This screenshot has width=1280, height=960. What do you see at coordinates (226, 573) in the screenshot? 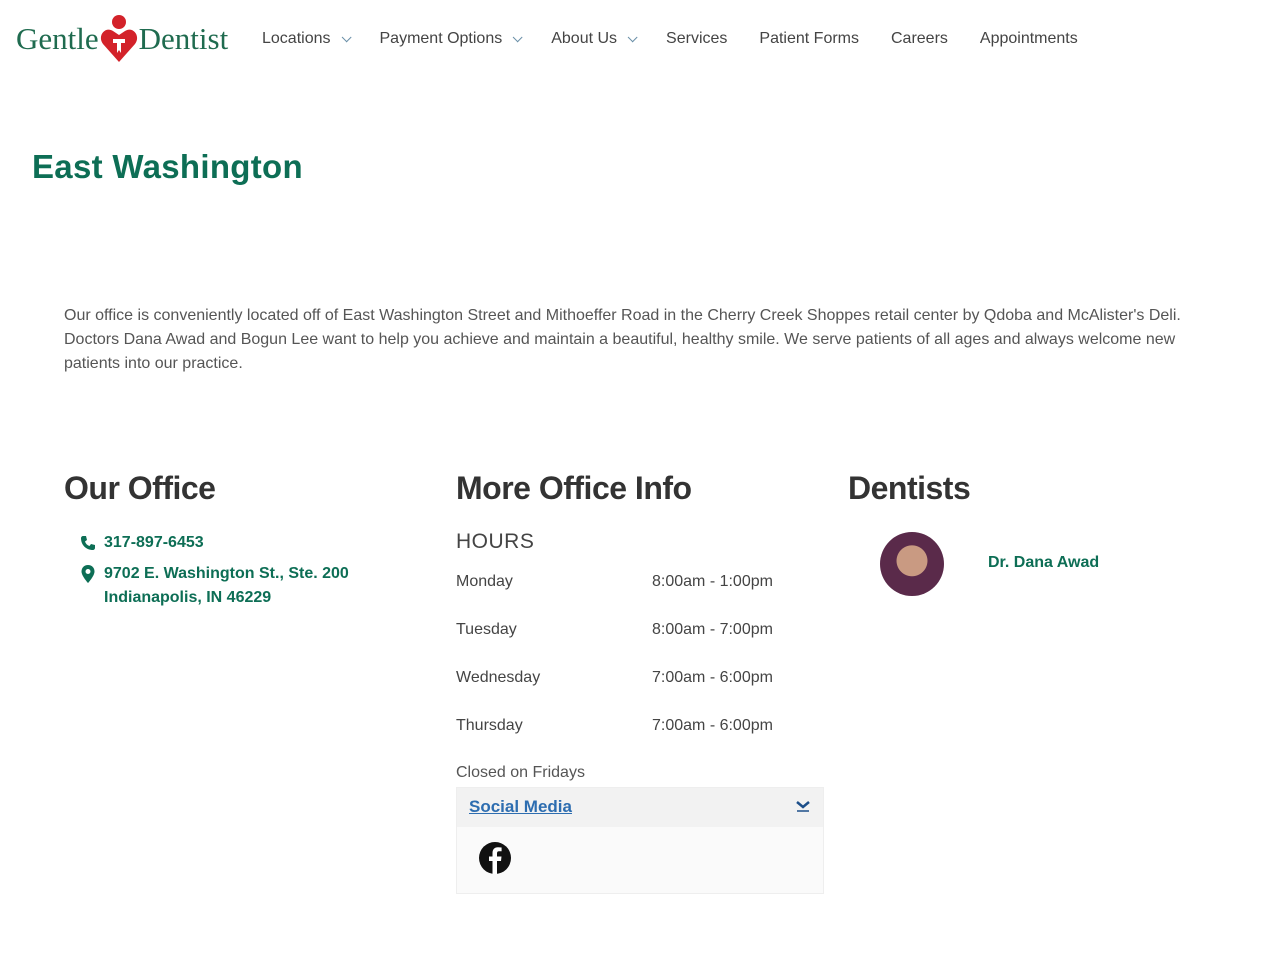
I see `address-line-1: 9702 E. Washington St., Ste. 200` at bounding box center [226, 573].